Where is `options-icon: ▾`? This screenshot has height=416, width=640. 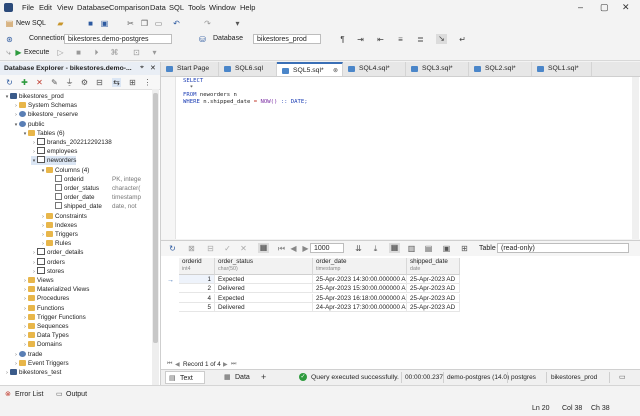
options-icon: ▾ is located at coordinates (154, 52).